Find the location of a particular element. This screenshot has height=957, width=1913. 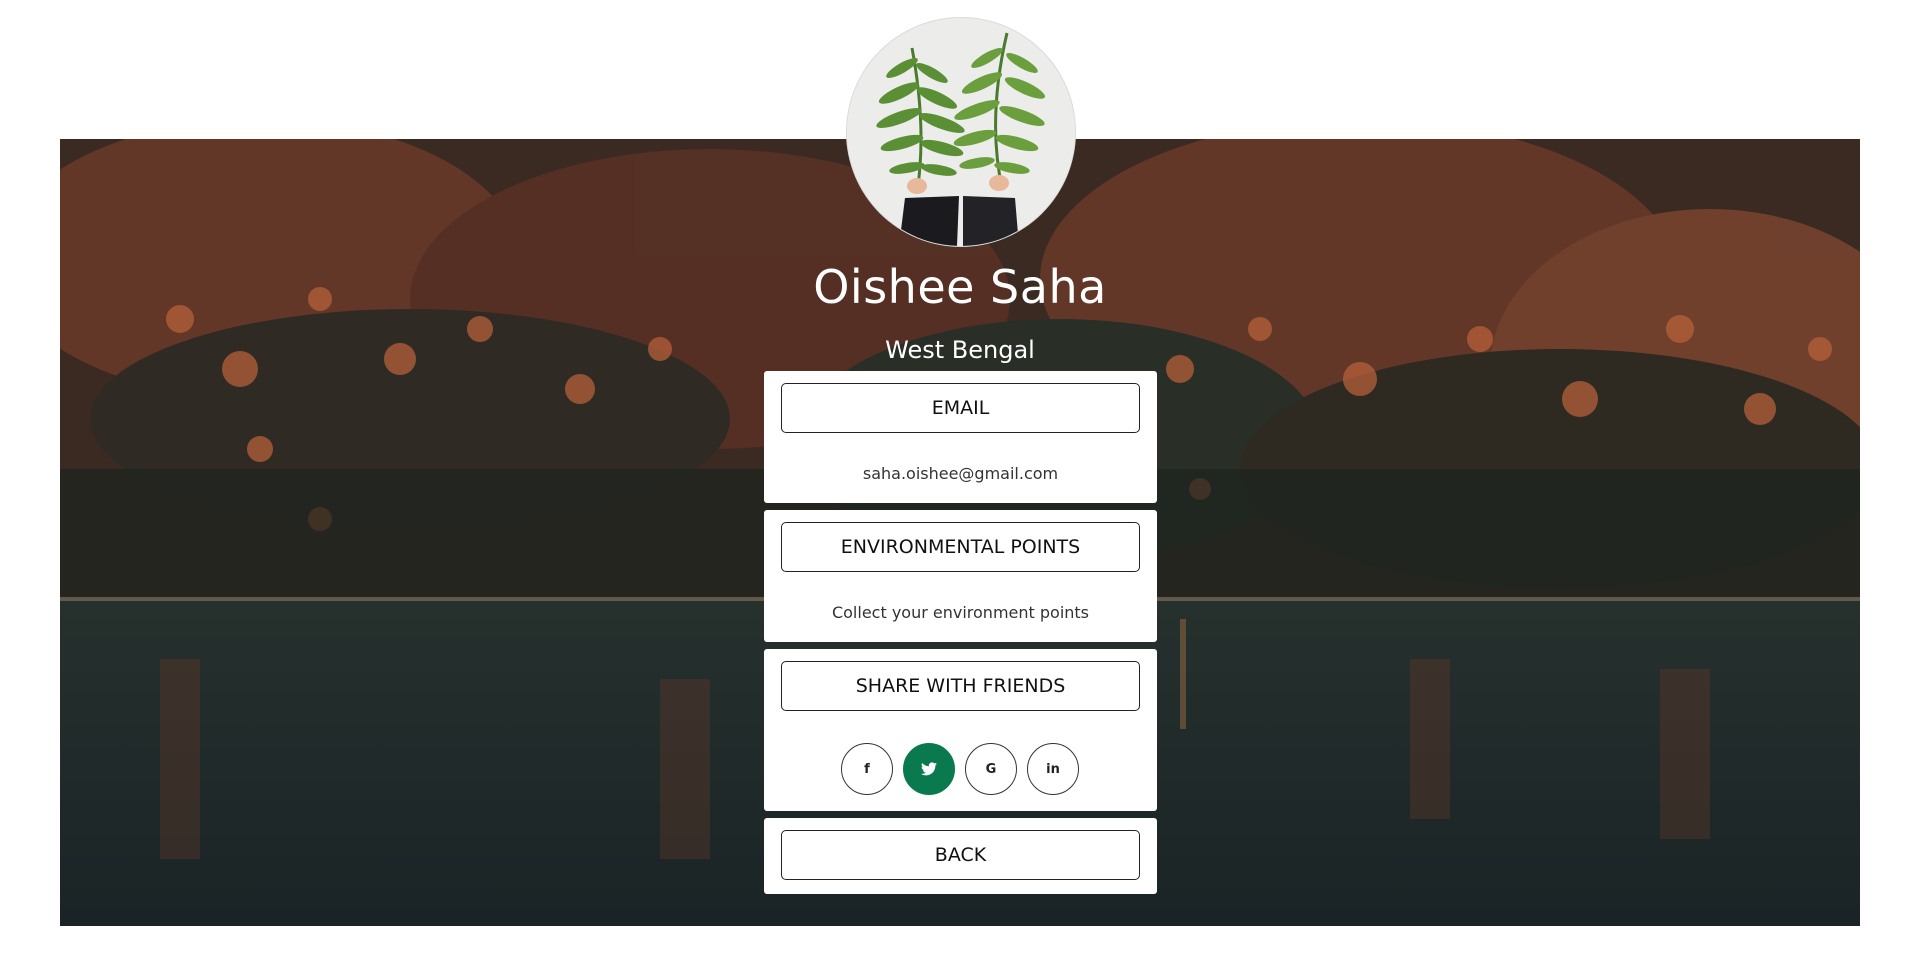

environmental-points-button: ENVIRONMENTAL POINTS is located at coordinates (960, 547).